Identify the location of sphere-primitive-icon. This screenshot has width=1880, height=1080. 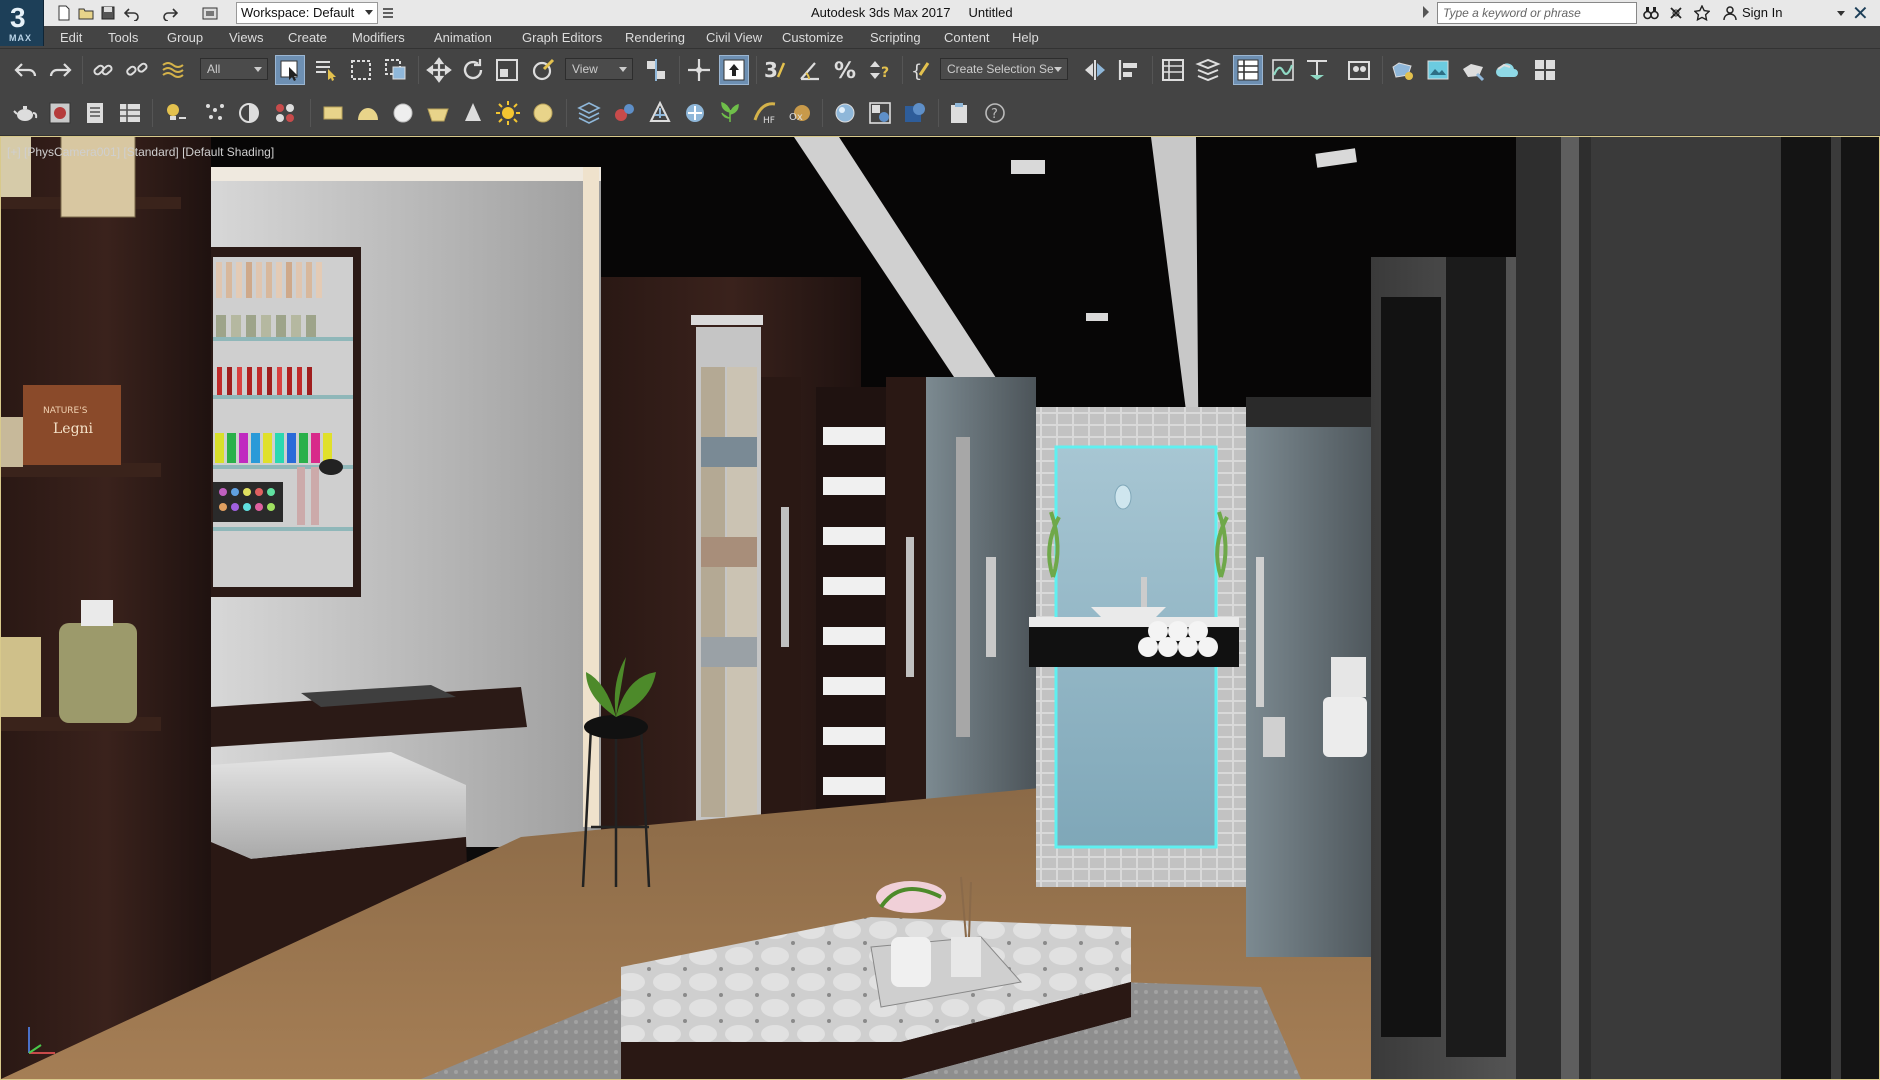
(403, 113).